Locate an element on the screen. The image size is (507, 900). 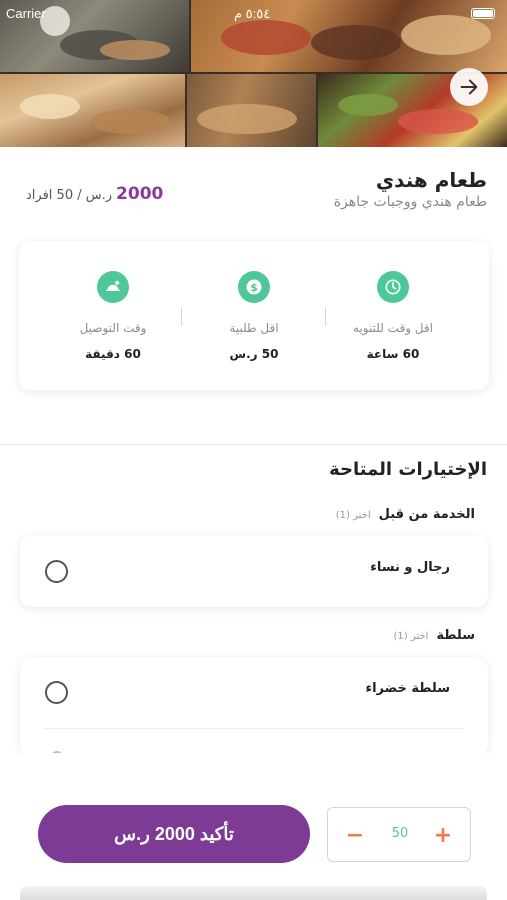
group-name: سلطة is located at coordinates (455, 635).